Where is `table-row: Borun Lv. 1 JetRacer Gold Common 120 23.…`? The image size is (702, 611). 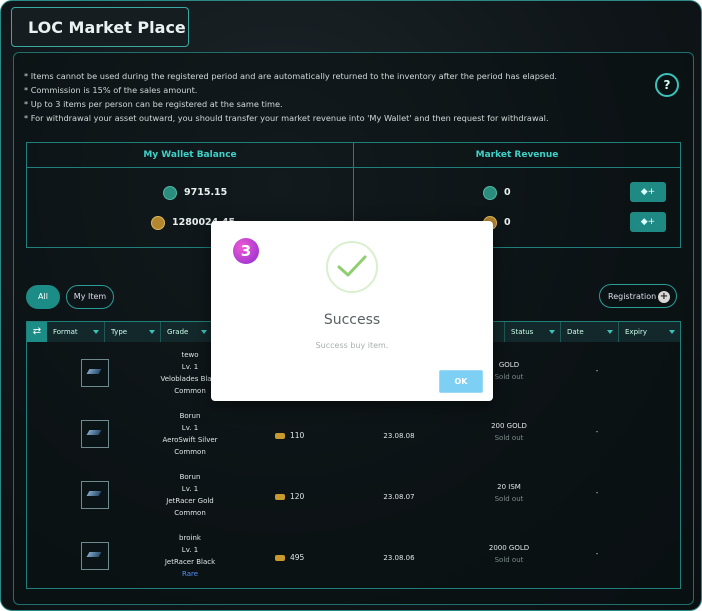
table-row: Borun Lv. 1 JetRacer Gold Common 120 23.… is located at coordinates (353, 497).